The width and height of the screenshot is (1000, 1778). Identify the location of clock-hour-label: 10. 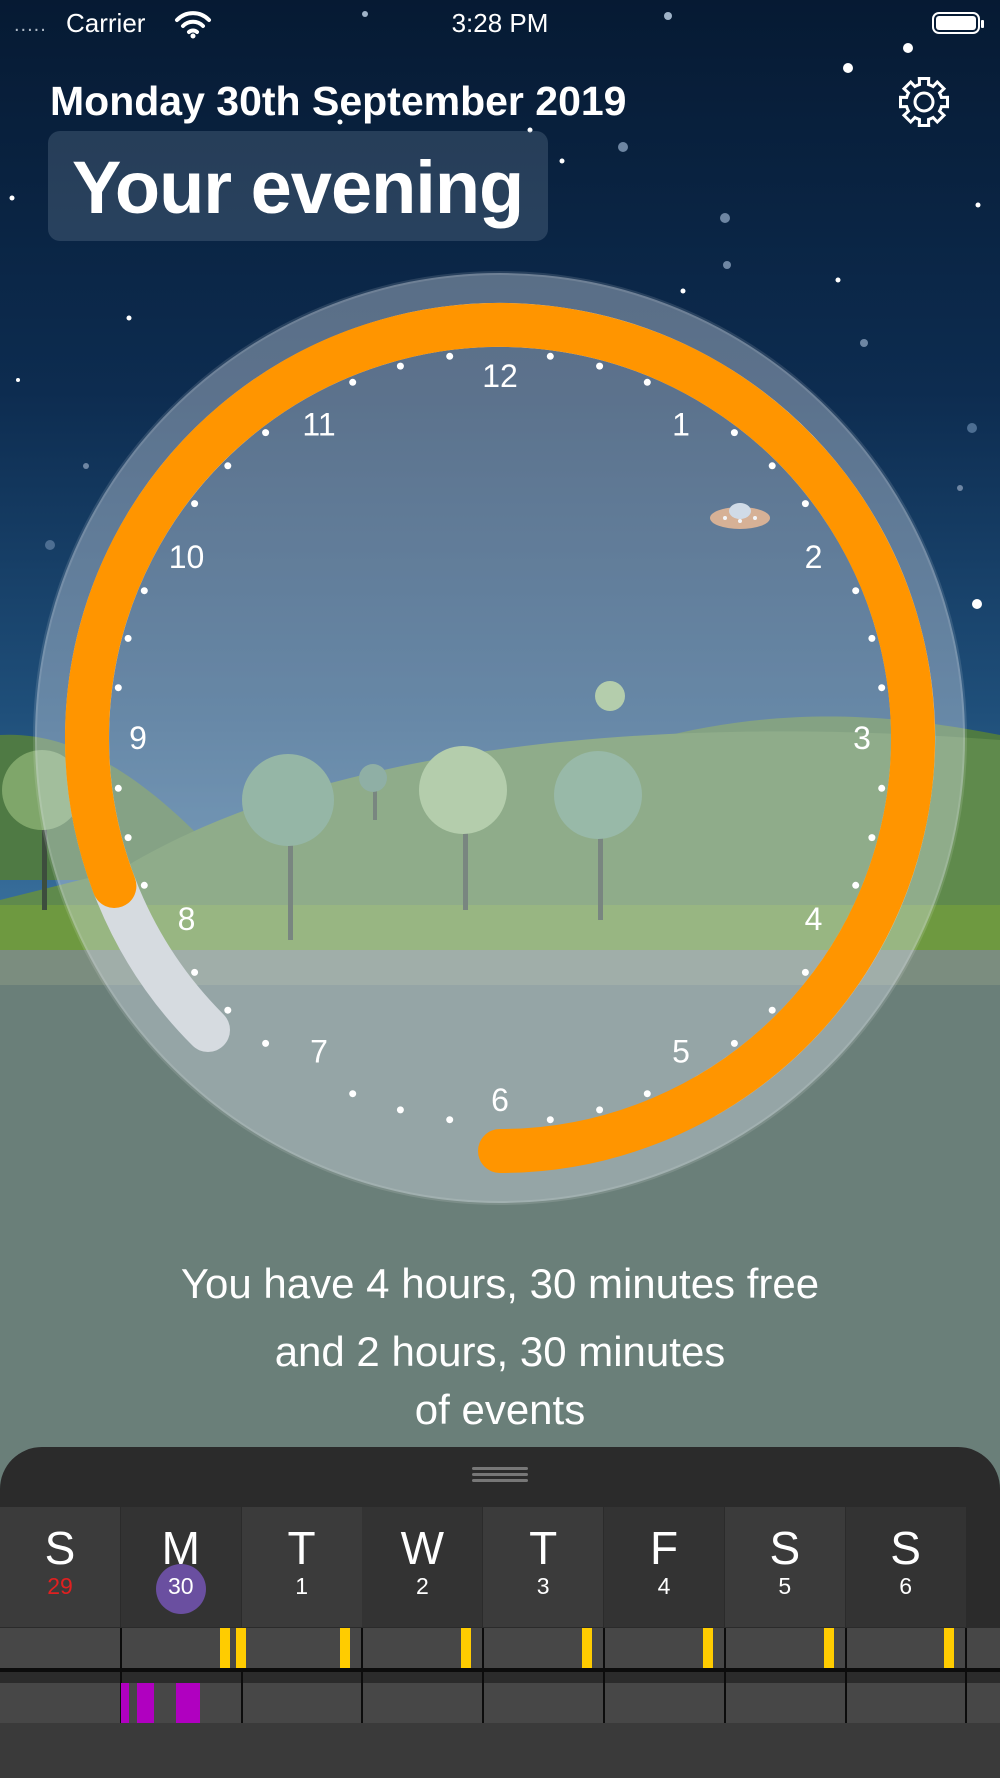
(187, 557).